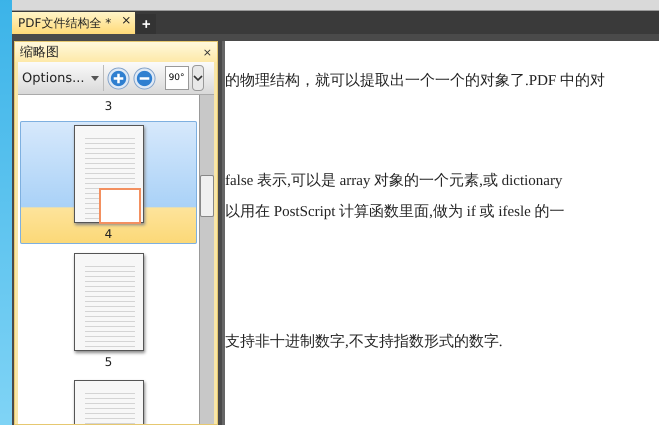  What do you see at coordinates (65, 23) in the screenshot?
I see `tab-label: PDF文件结构全 *` at bounding box center [65, 23].